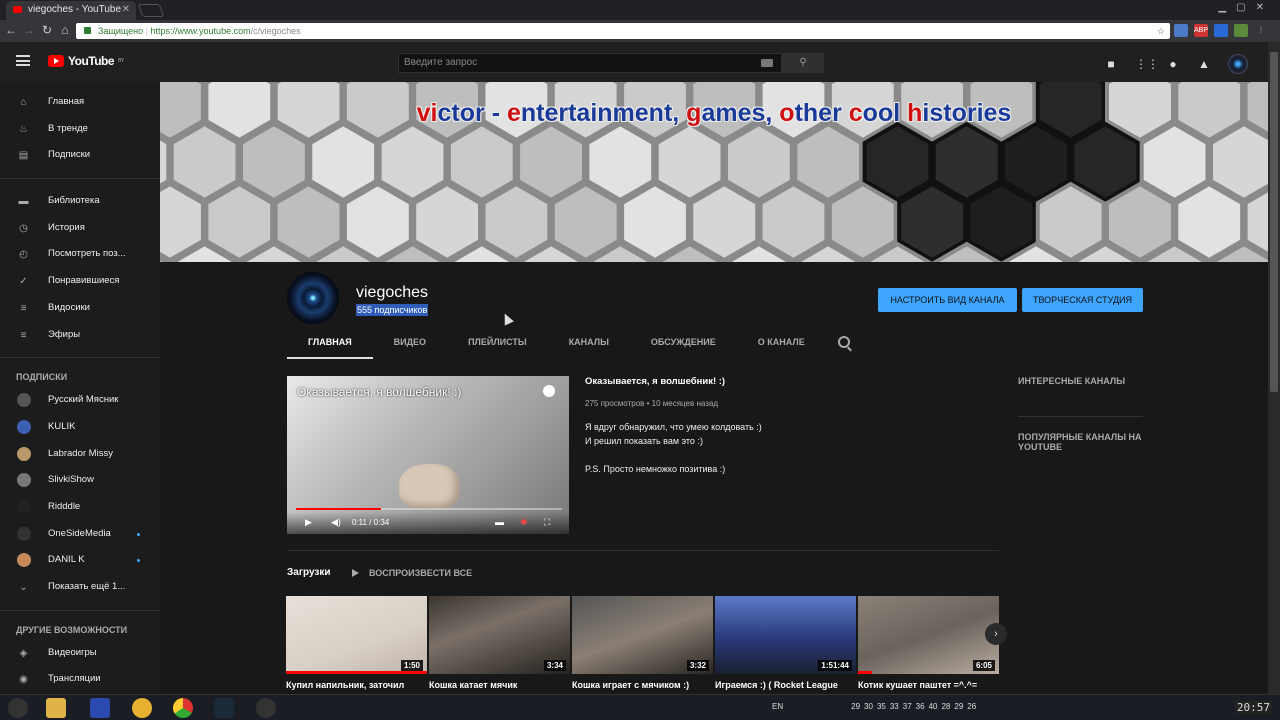  What do you see at coordinates (1204, 64) in the screenshot?
I see `notifications-bell-icon: ▲` at bounding box center [1204, 64].